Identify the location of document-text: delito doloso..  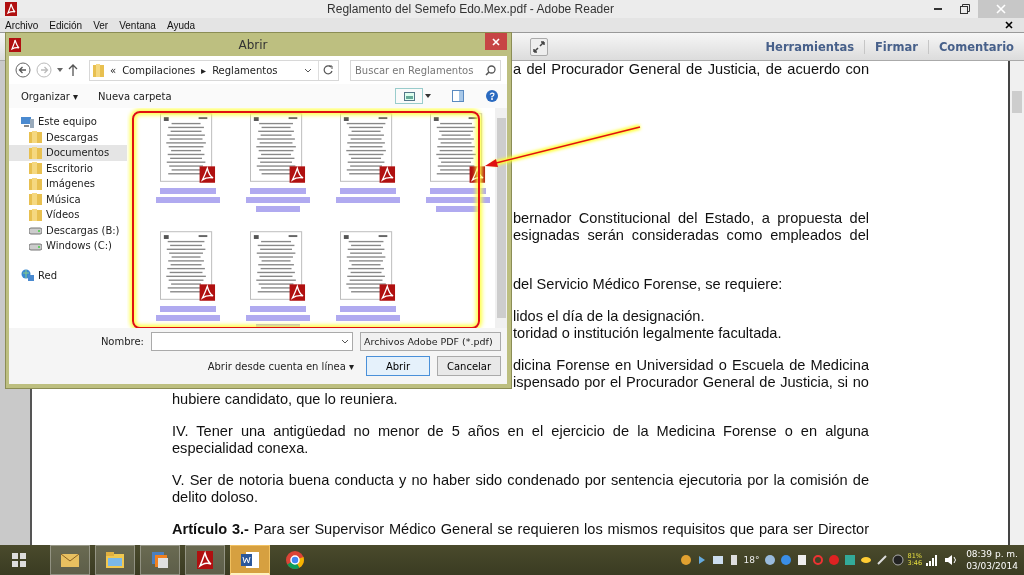
(215, 497).